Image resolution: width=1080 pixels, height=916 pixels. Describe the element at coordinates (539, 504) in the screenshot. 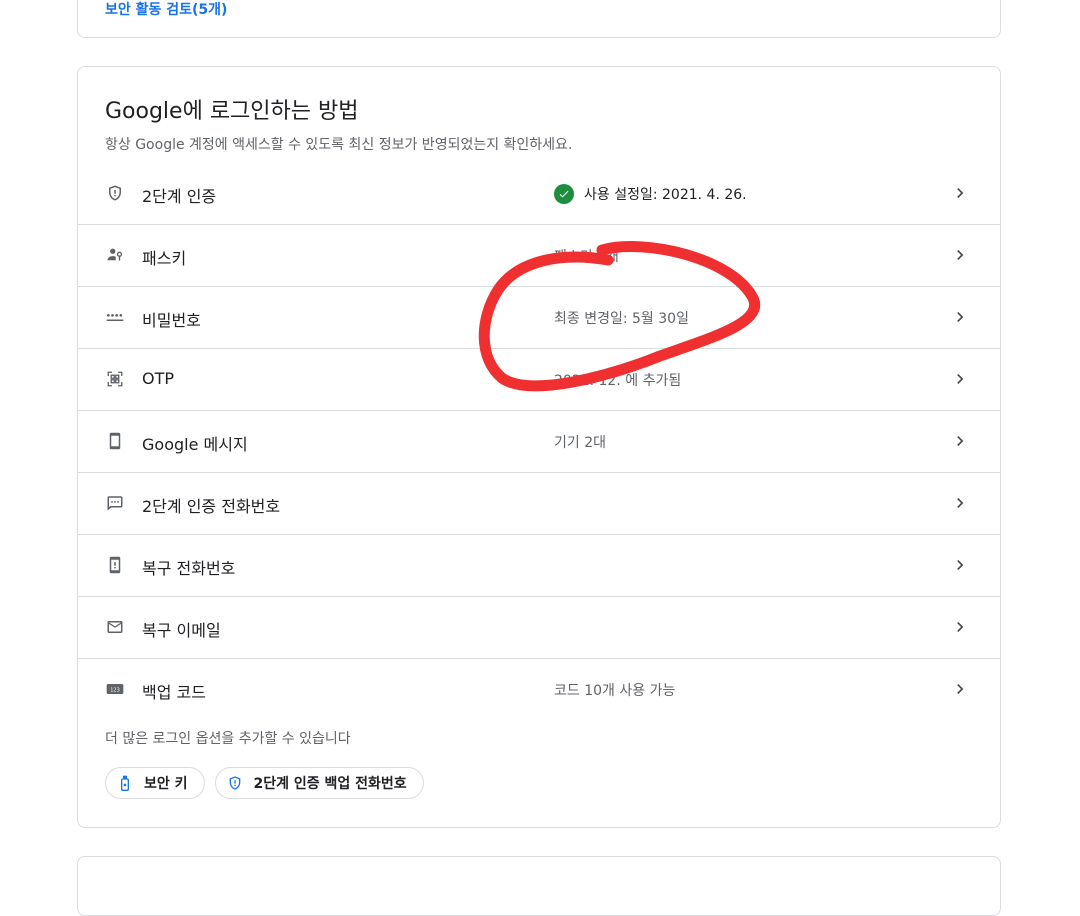

I see `row-2step-phone: 2단계 인증 전화번호` at that location.